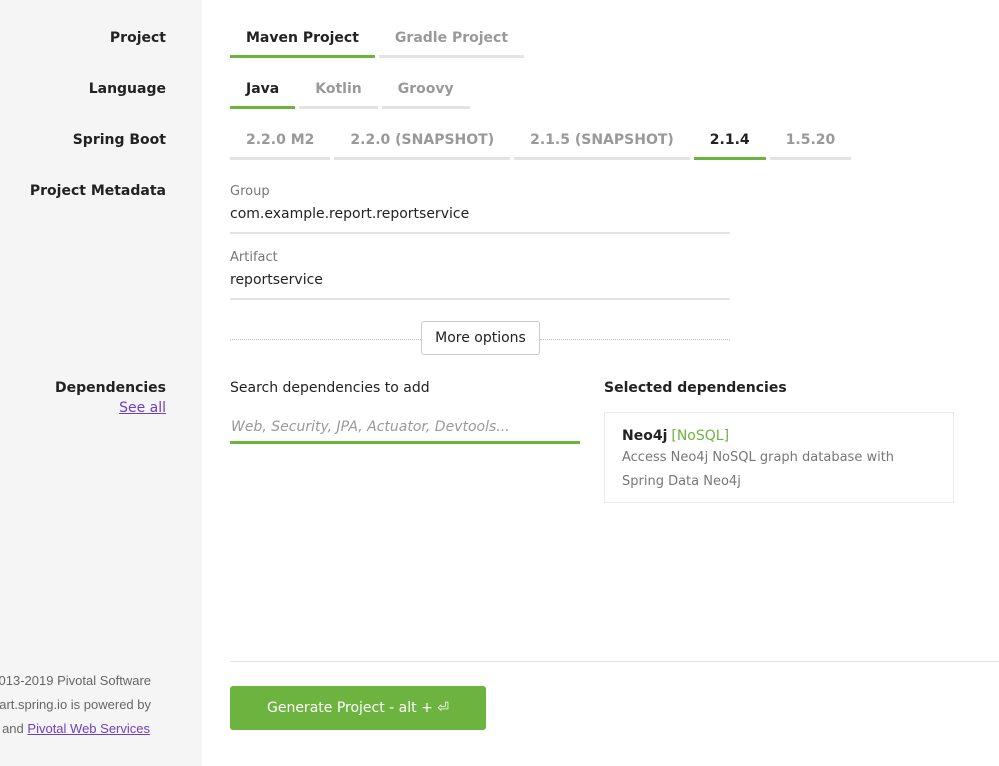  I want to click on language-tabs: Java Kotlin Groovy, so click(350, 95).